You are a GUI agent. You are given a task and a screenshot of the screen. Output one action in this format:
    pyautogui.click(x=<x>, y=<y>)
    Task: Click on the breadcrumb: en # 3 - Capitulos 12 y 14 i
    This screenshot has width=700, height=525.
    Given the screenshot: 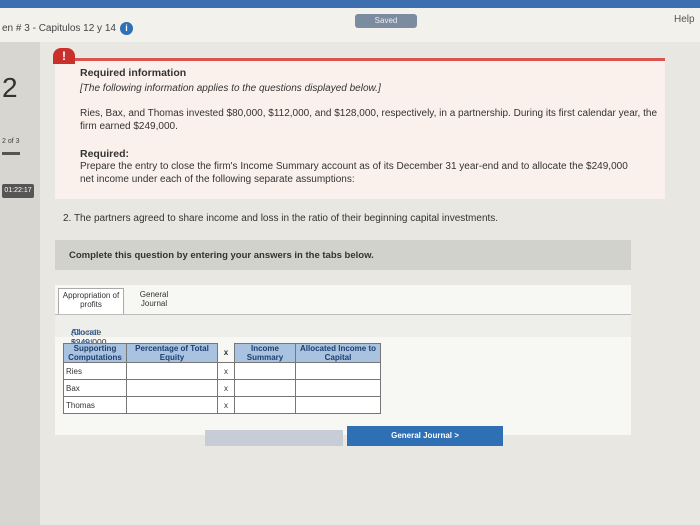 What is the action you would take?
    pyautogui.click(x=67, y=28)
    